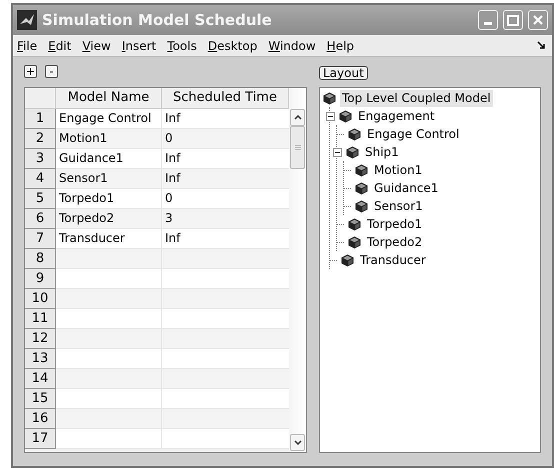 This screenshot has height=470, width=554. I want to click on tree-item: Guidance1, so click(406, 188).